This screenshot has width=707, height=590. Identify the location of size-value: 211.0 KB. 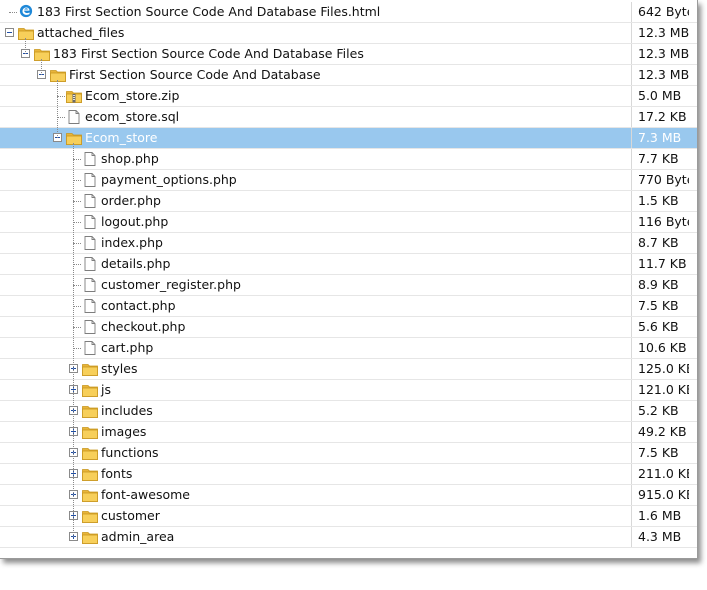
(663, 473).